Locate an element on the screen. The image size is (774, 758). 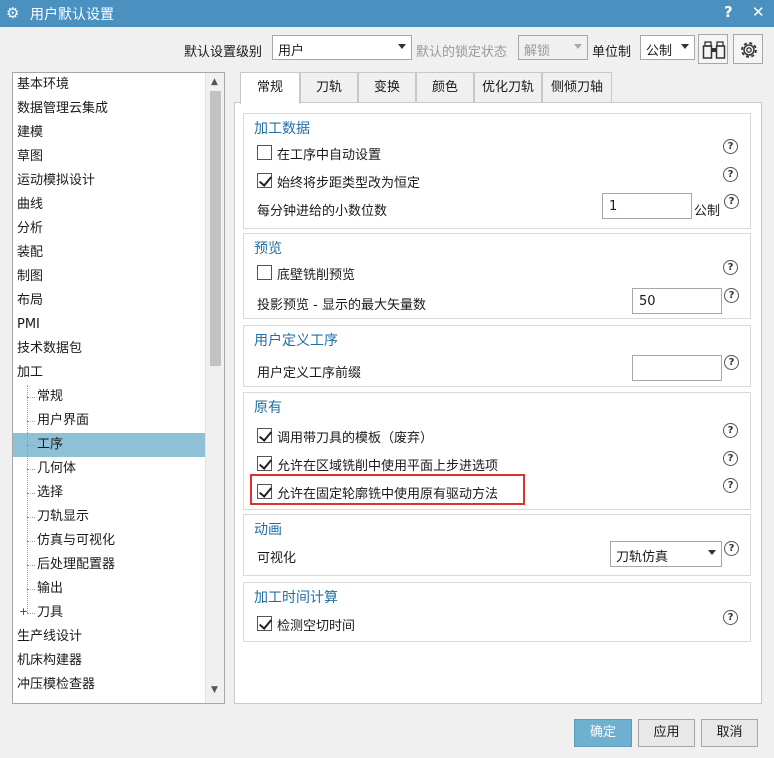
expand-icon: + is located at coordinates (23, 612).